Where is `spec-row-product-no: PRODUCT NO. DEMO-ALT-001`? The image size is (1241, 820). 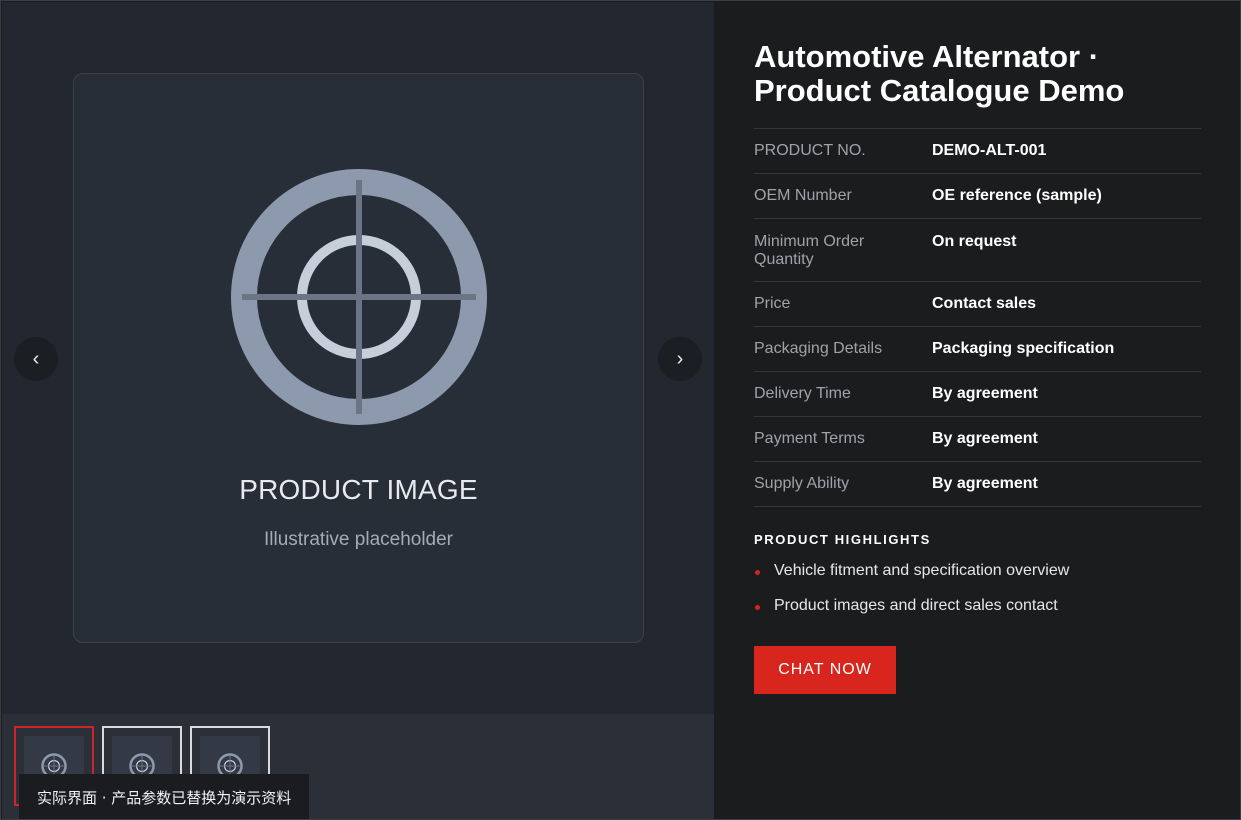
spec-row-product-no: PRODUCT NO. DEMO-ALT-001 is located at coordinates (977, 151).